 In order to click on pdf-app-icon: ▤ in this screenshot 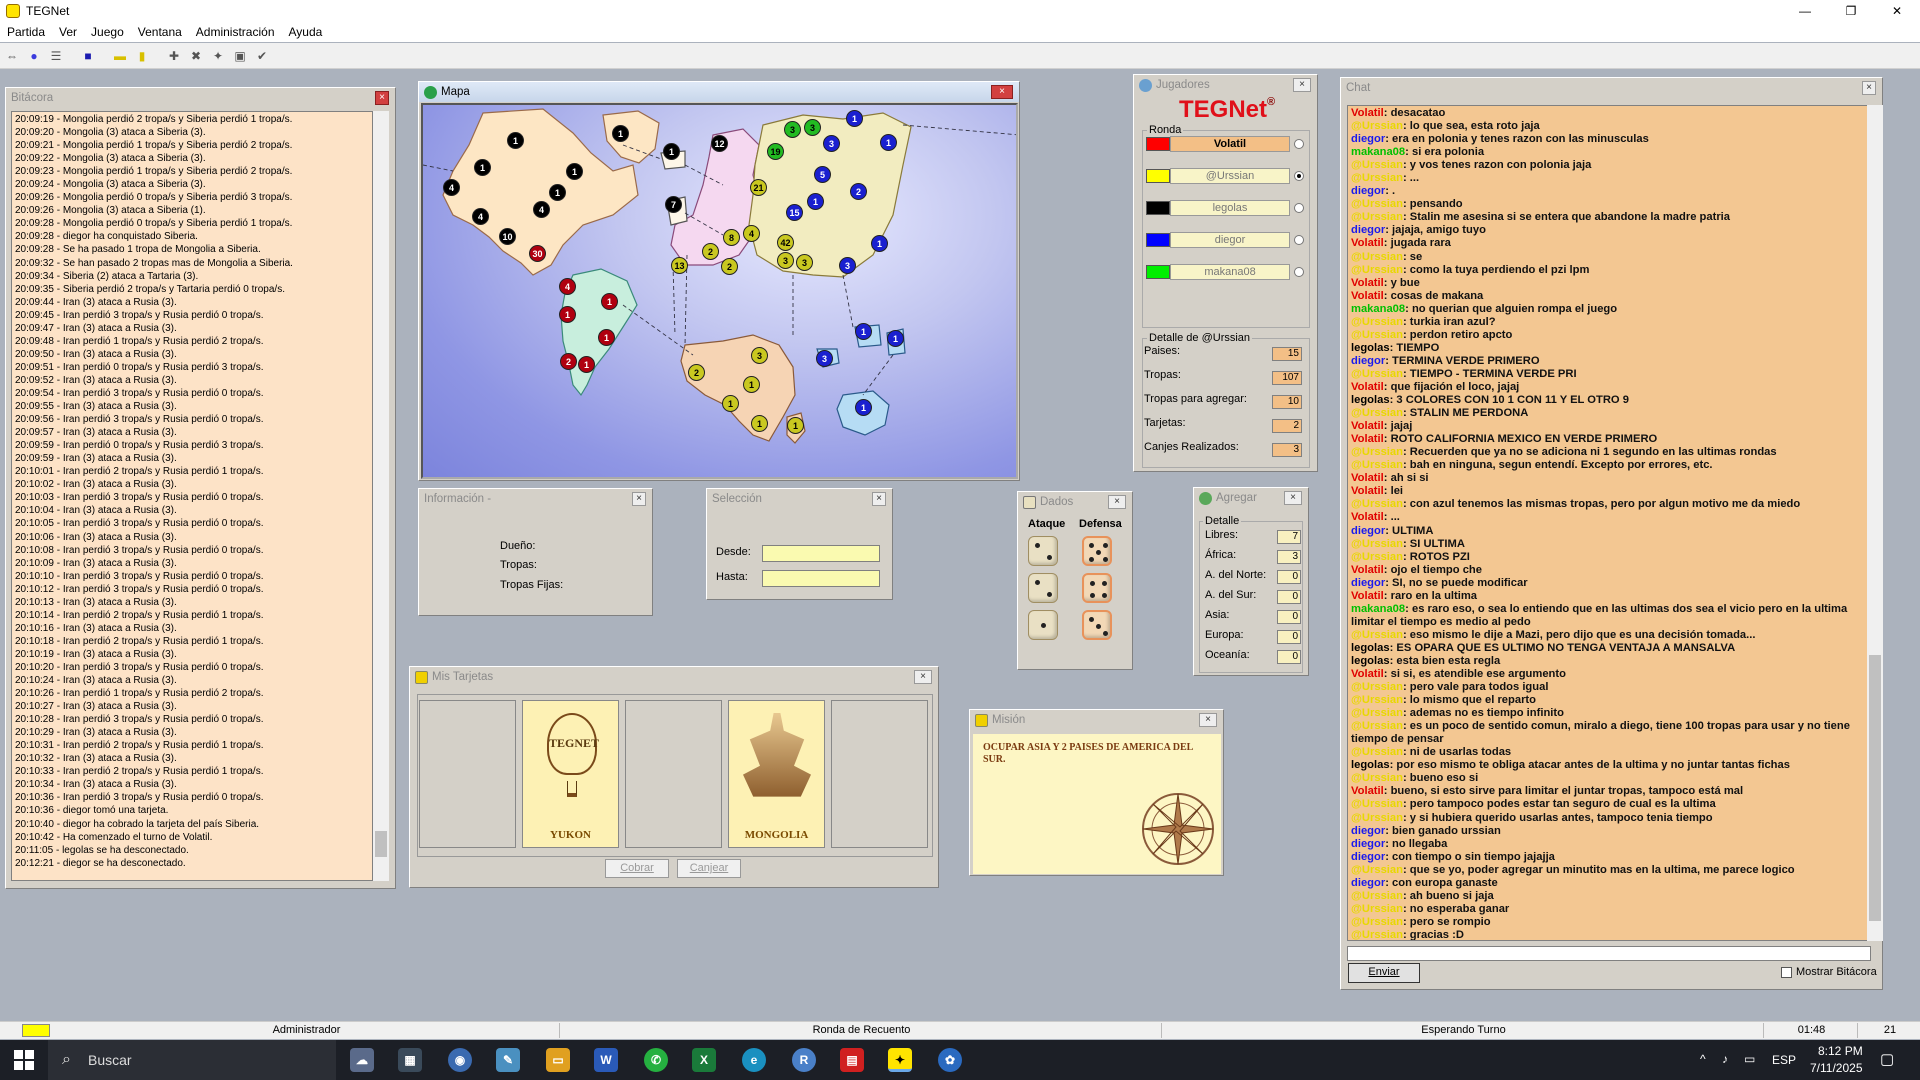, I will do `click(852, 1060)`.